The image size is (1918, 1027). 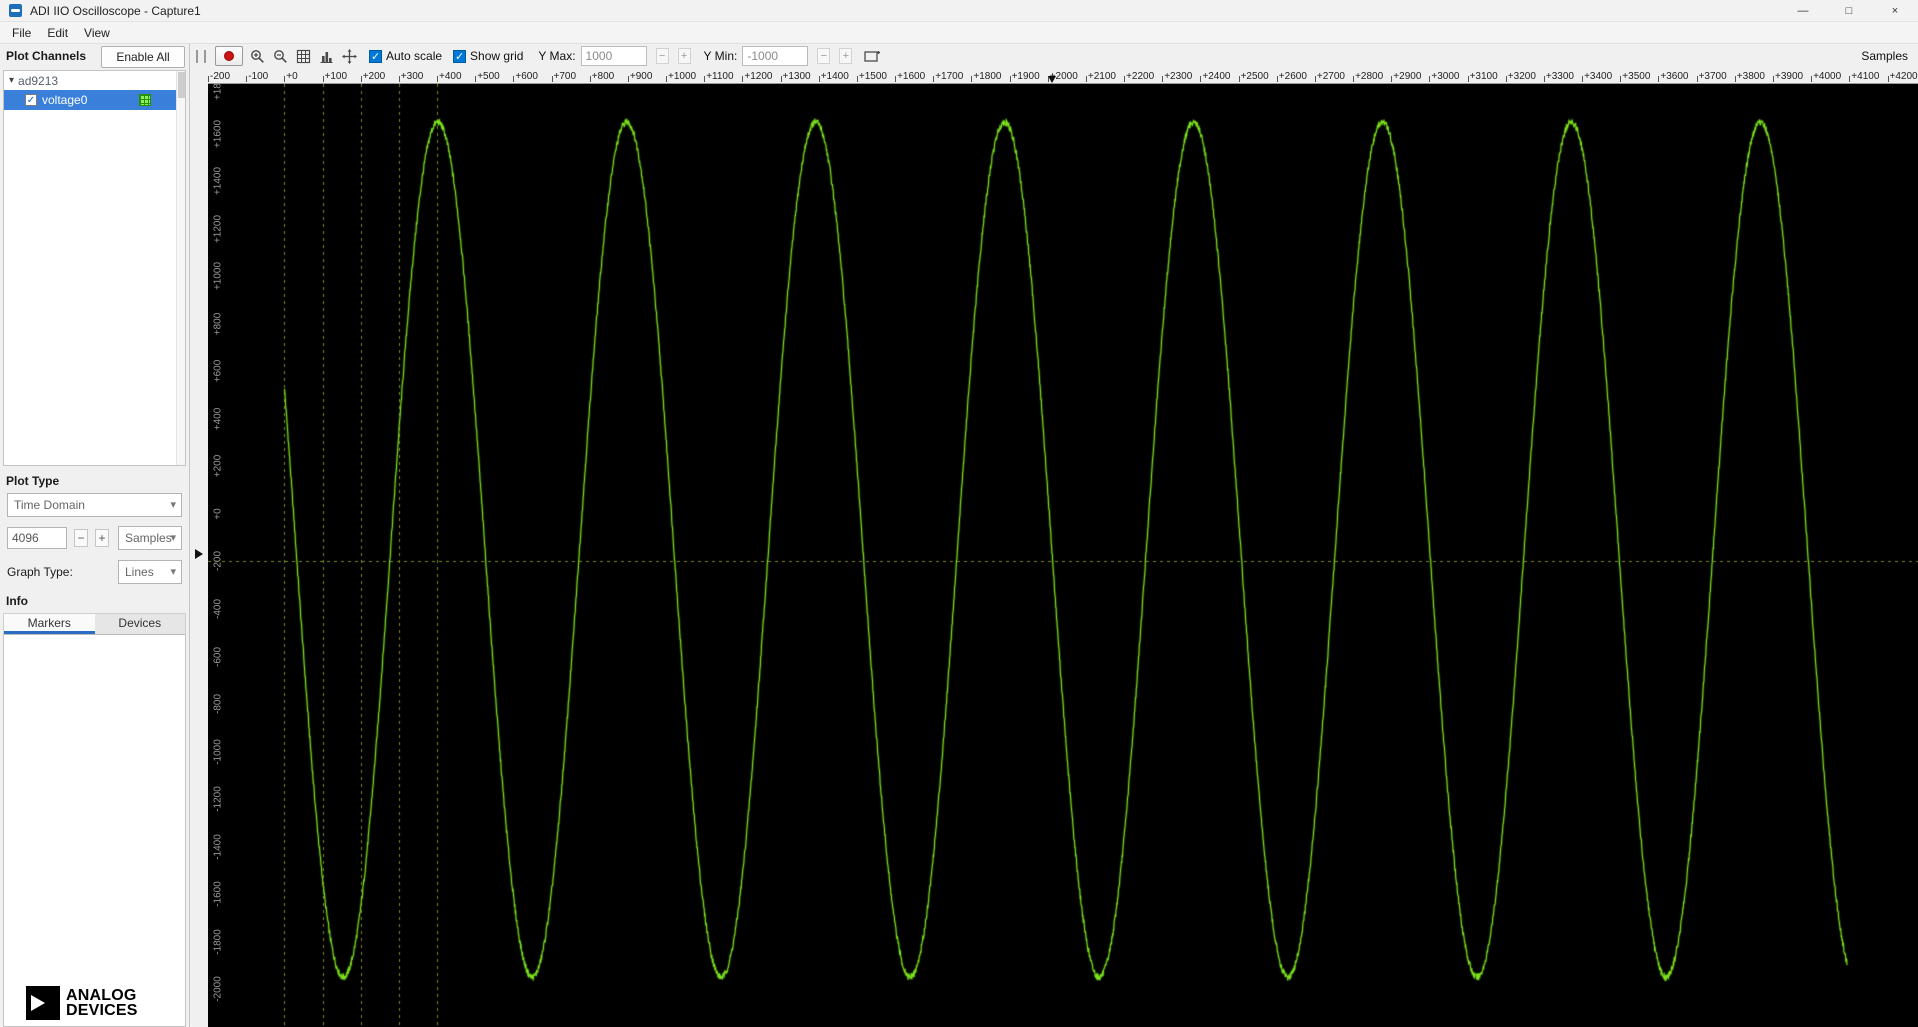 I want to click on x-tick-label: +2800, so click(x=1368, y=76).